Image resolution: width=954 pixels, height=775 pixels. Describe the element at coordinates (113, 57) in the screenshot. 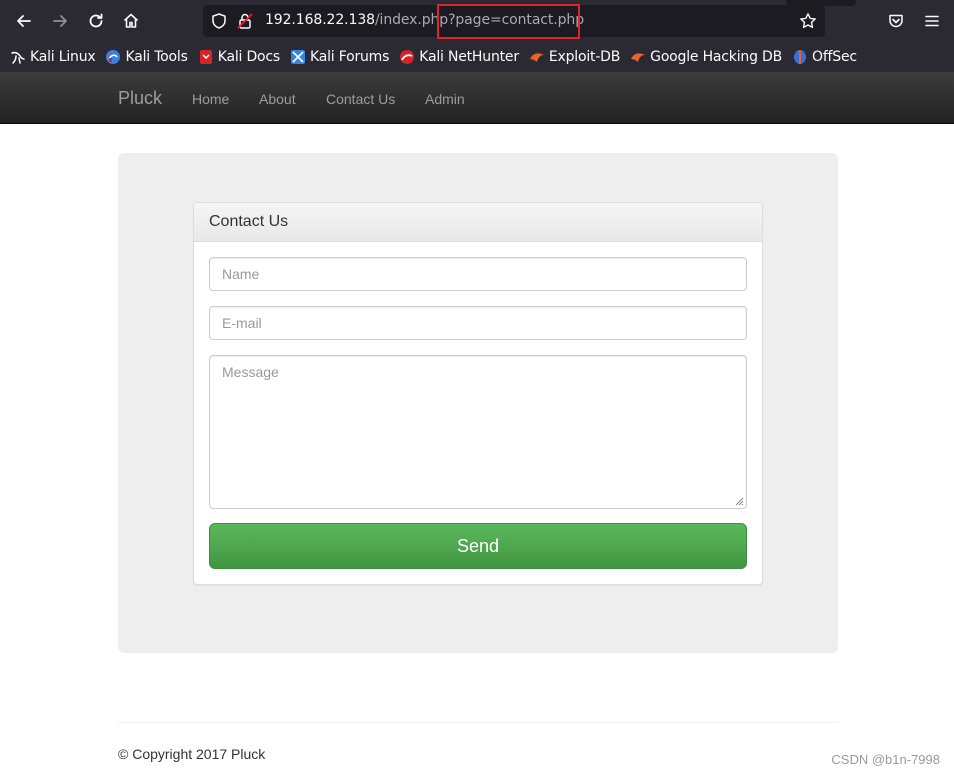

I see `kali-tools-icon` at that location.